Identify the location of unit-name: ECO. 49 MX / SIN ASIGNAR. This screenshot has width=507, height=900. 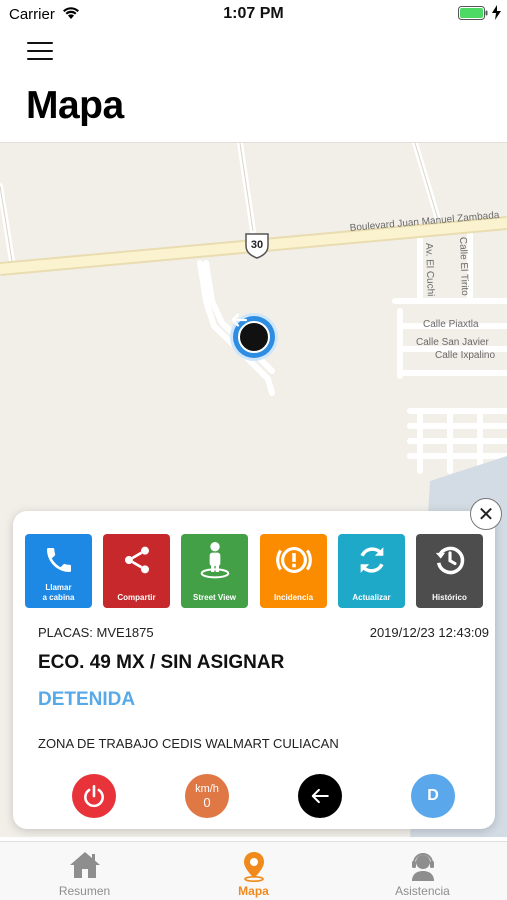
(161, 662).